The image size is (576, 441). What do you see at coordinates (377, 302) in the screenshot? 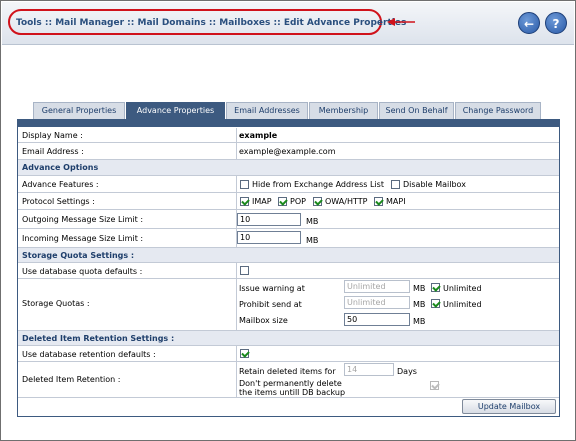
I see `prohibit-send-input` at bounding box center [377, 302].